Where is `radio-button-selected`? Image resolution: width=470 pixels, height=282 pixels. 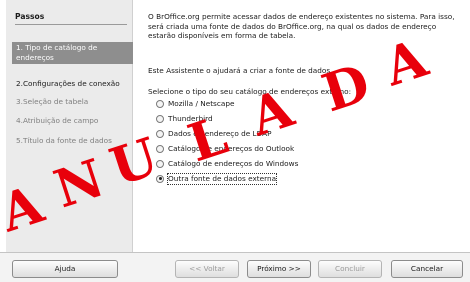 radio-button-selected is located at coordinates (160, 178).